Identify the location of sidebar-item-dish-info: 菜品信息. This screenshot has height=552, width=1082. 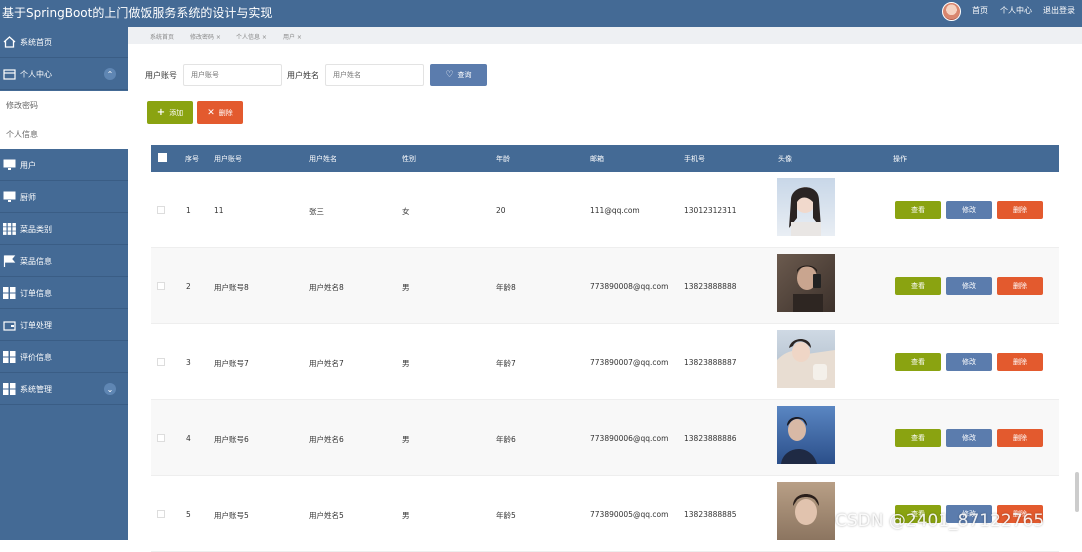
(64, 261).